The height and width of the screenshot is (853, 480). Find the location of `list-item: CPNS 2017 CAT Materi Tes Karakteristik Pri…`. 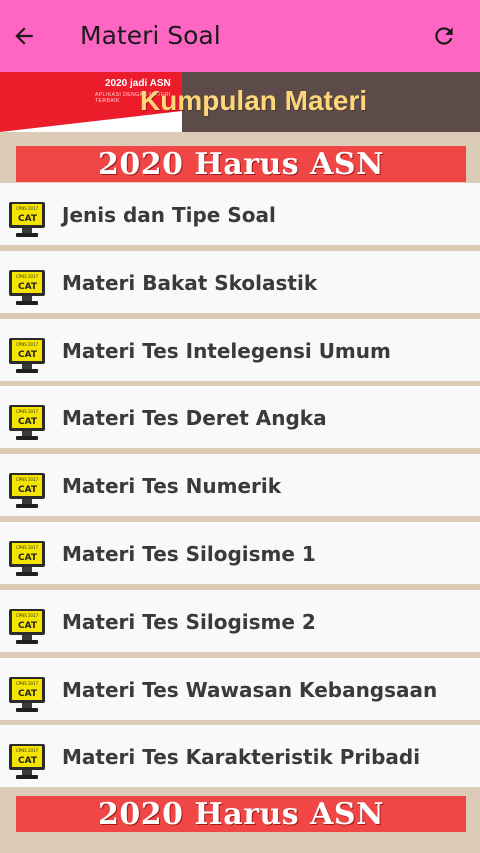

list-item: CPNS 2017 CAT Materi Tes Karakteristik Pri… is located at coordinates (240, 757).